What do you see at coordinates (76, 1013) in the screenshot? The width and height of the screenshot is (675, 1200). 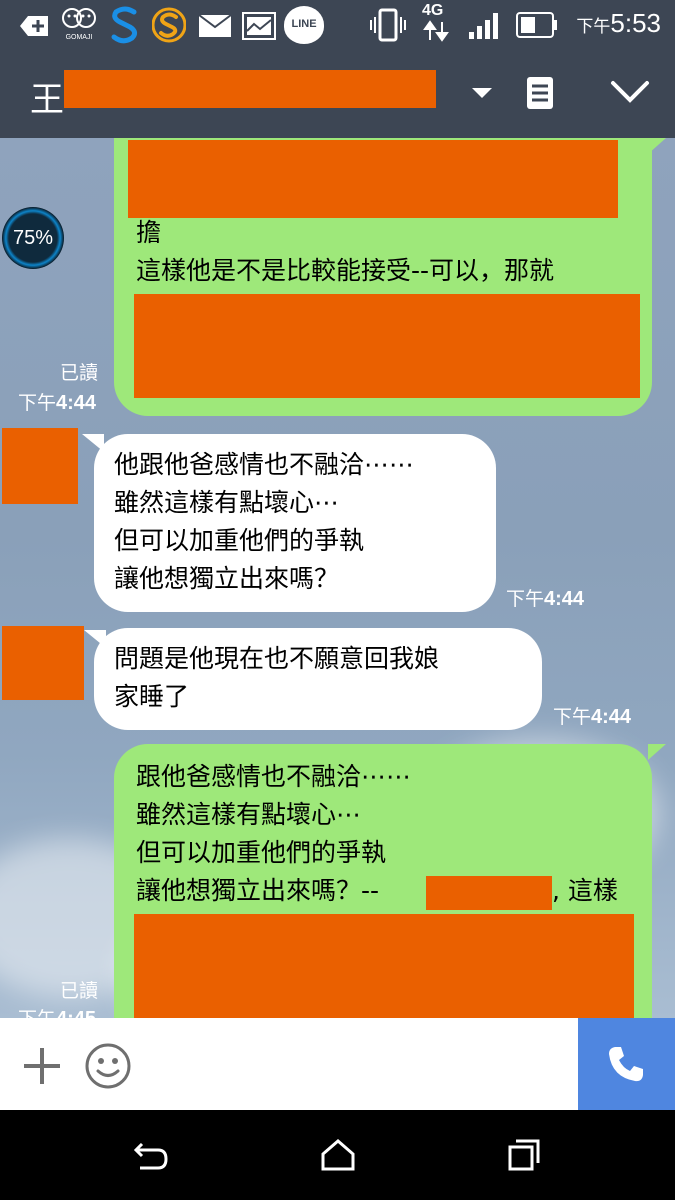 I see `timestamp-time: 4:45` at bounding box center [76, 1013].